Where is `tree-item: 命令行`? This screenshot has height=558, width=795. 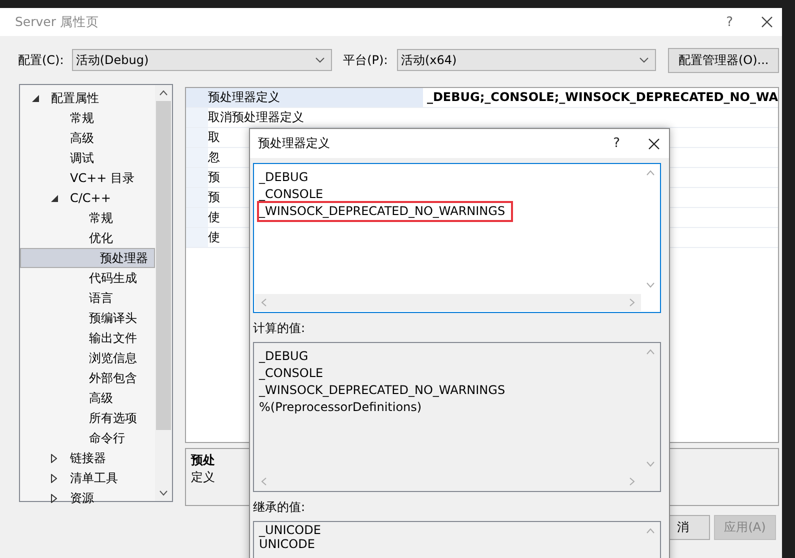 tree-item: 命令行 is located at coordinates (87, 438).